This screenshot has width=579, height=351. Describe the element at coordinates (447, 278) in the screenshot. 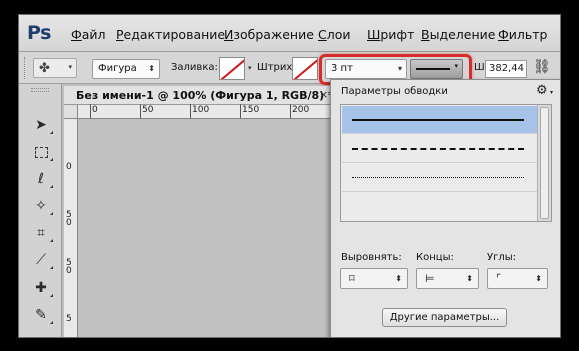

I see `caps-select: ⊨ ⬍` at that location.